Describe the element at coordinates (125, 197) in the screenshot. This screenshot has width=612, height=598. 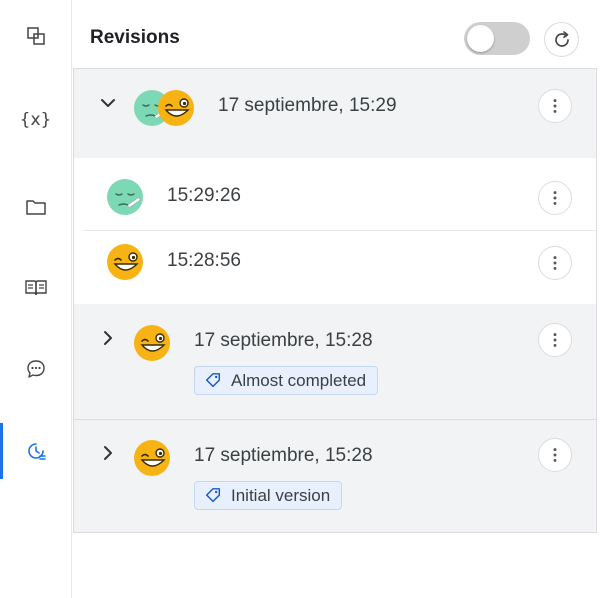
I see `sick-face-avatar` at that location.